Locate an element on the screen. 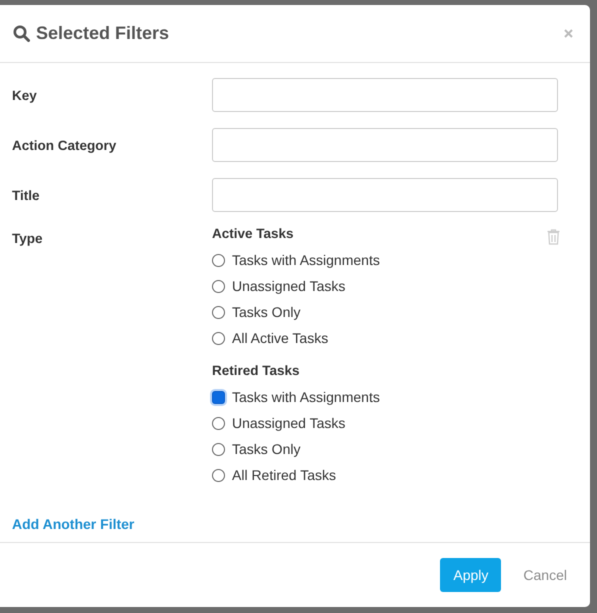 This screenshot has height=613, width=597. field-label: Key is located at coordinates (25, 95).